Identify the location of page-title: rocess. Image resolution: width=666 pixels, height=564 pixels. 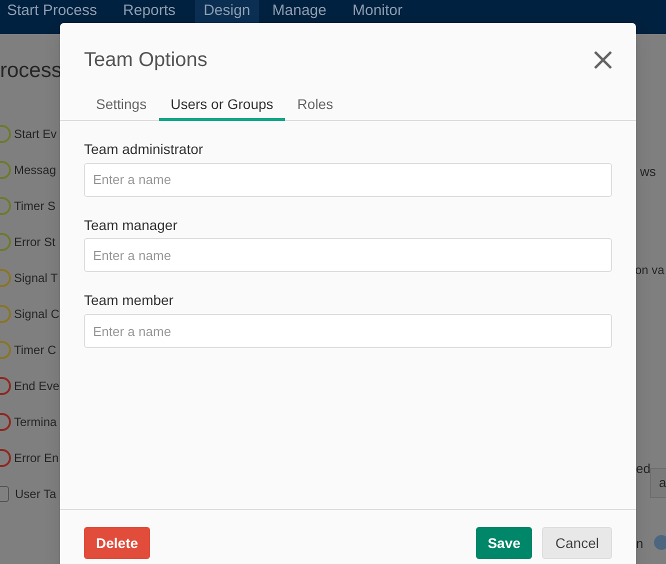
(31, 69).